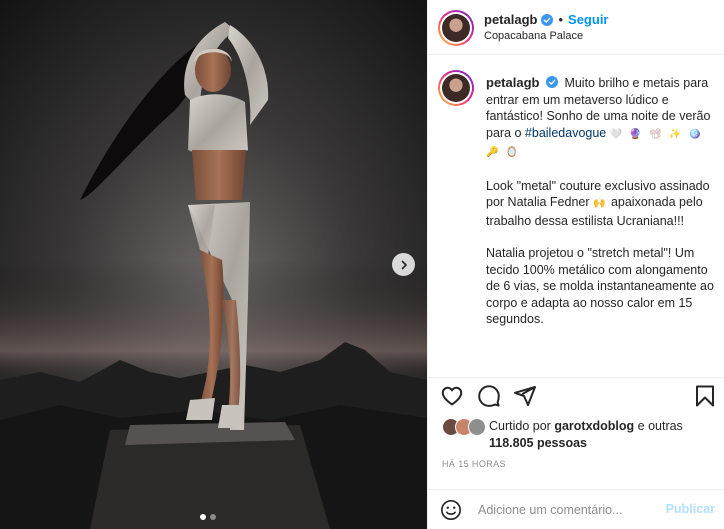 This screenshot has height=529, width=724. I want to click on carousel-dot-active, so click(203, 517).